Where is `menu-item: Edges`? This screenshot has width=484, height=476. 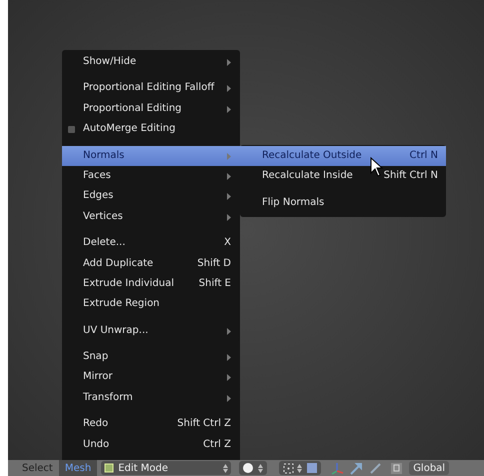
menu-item: Edges is located at coordinates (151, 196).